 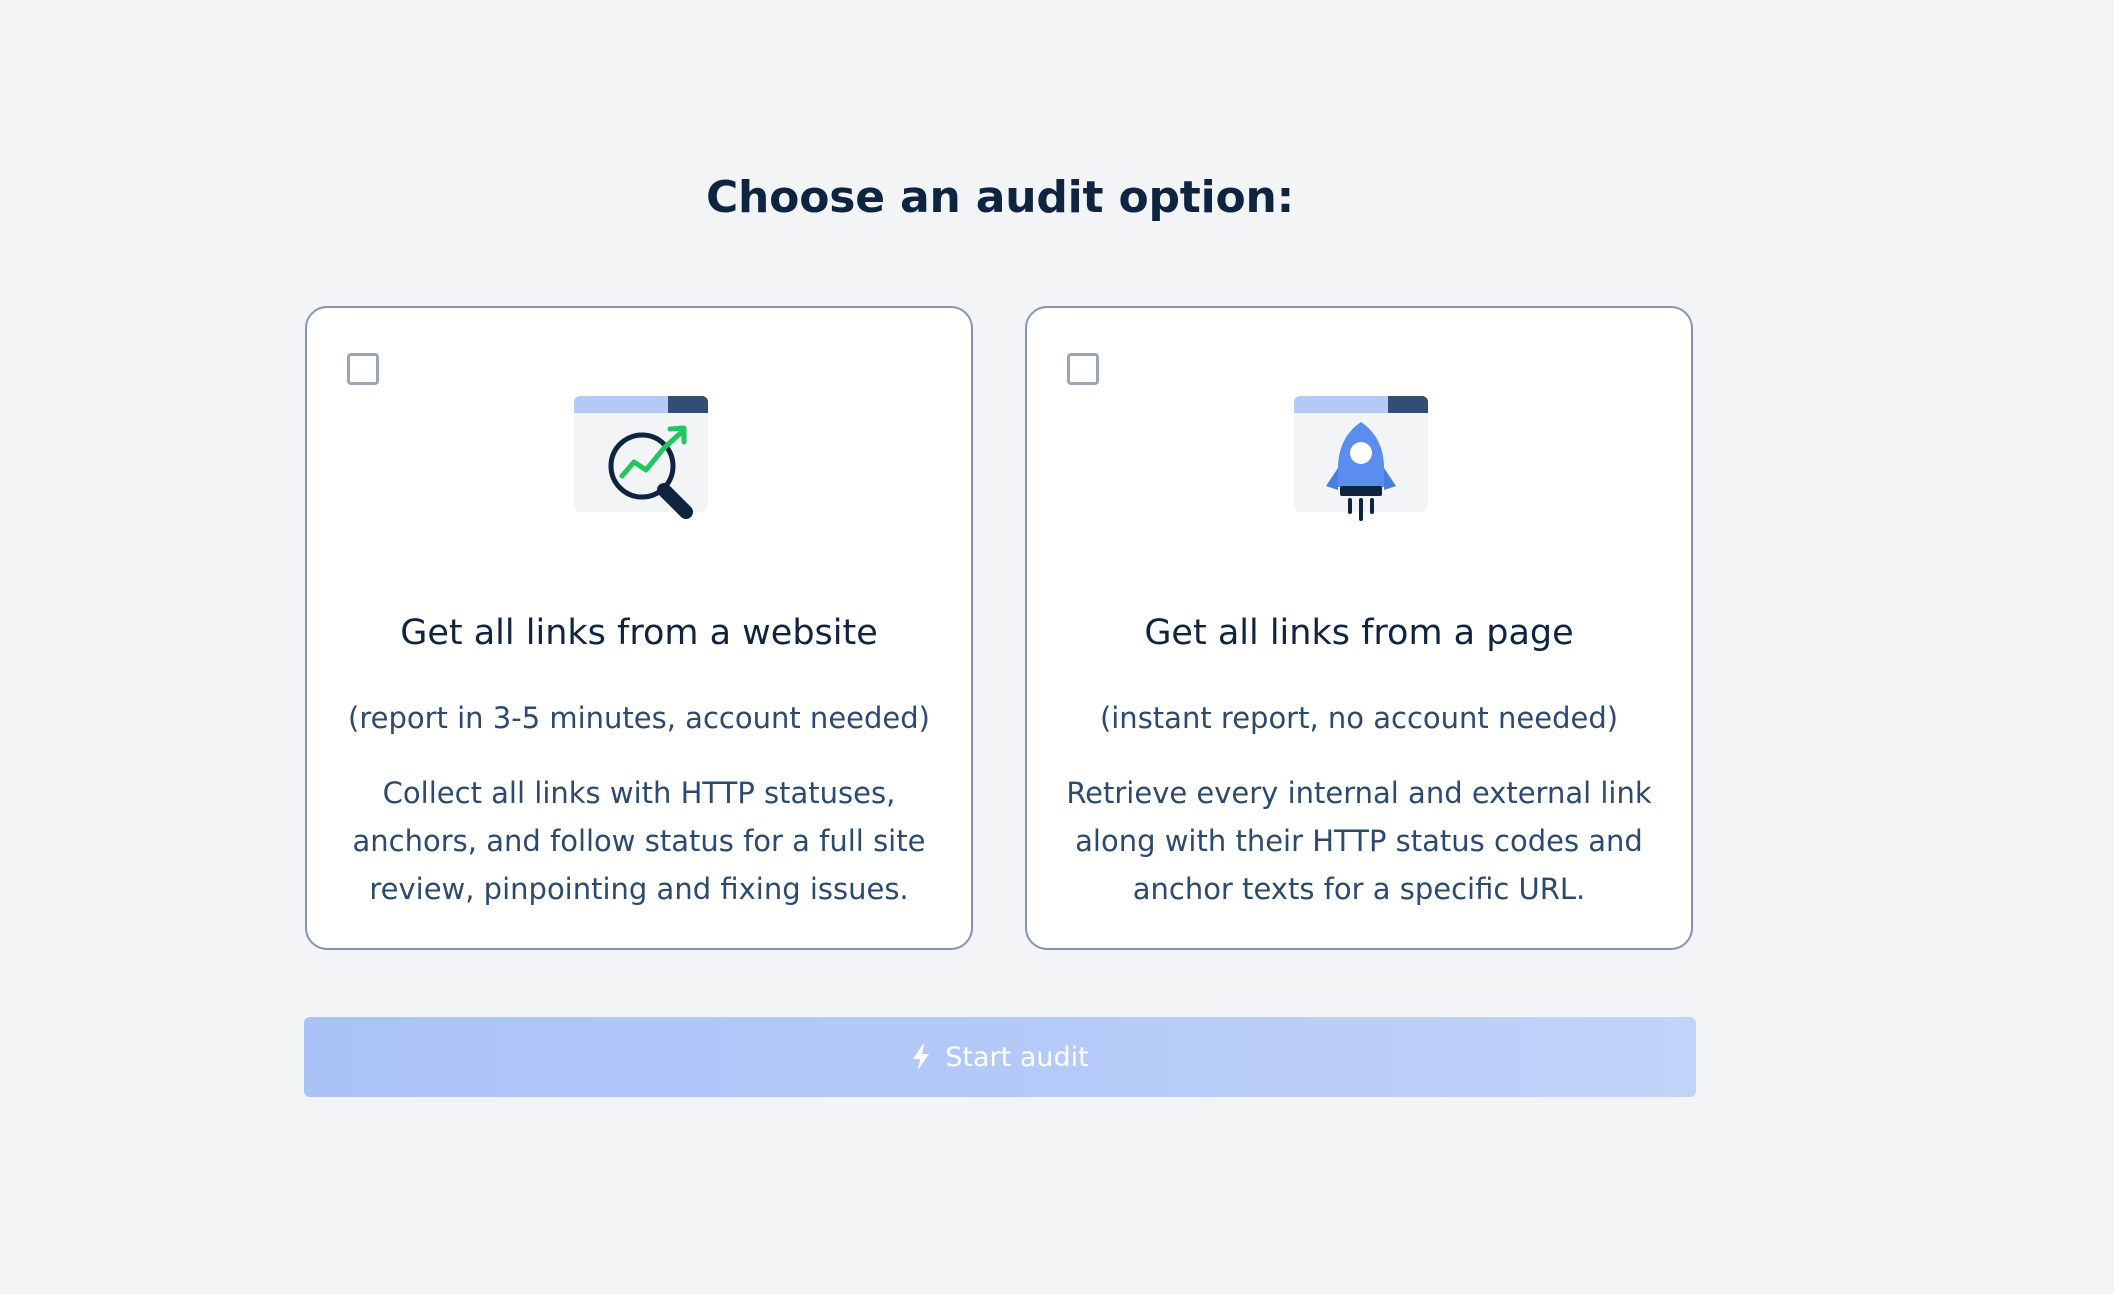 I want to click on option-subtitle: (instant report, no account needed), so click(x=1359, y=718).